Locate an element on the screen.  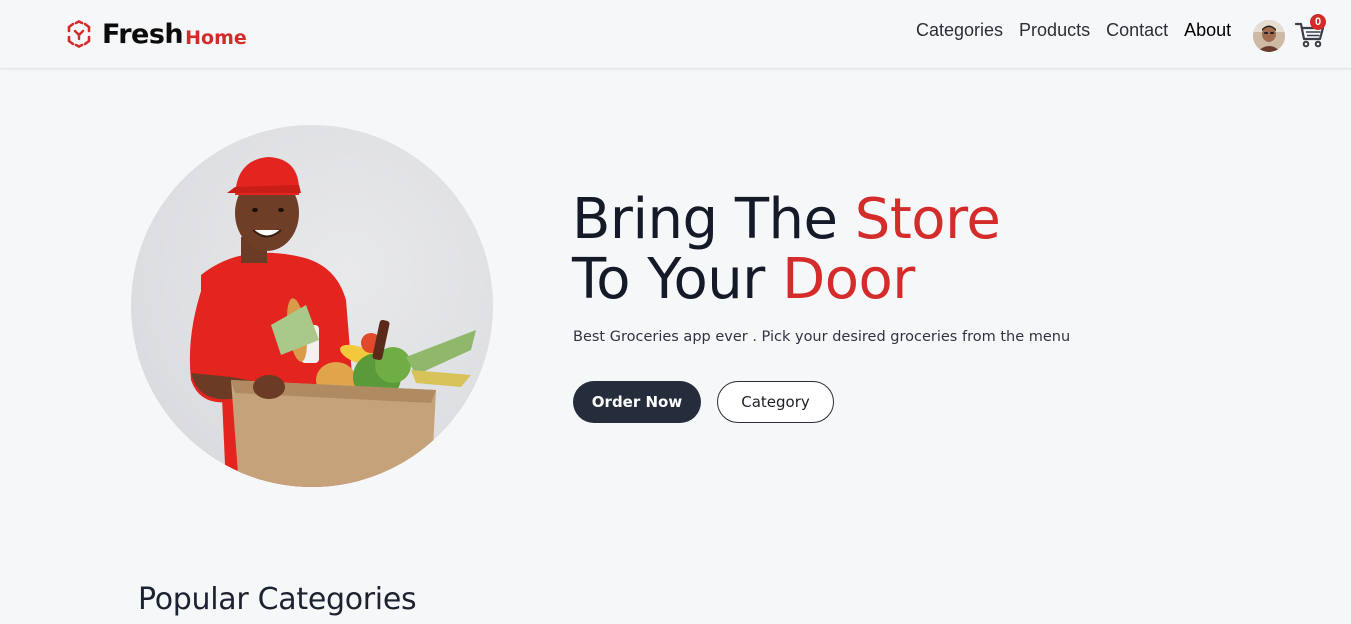
brand-logo: Fresh Home is located at coordinates (155, 34).